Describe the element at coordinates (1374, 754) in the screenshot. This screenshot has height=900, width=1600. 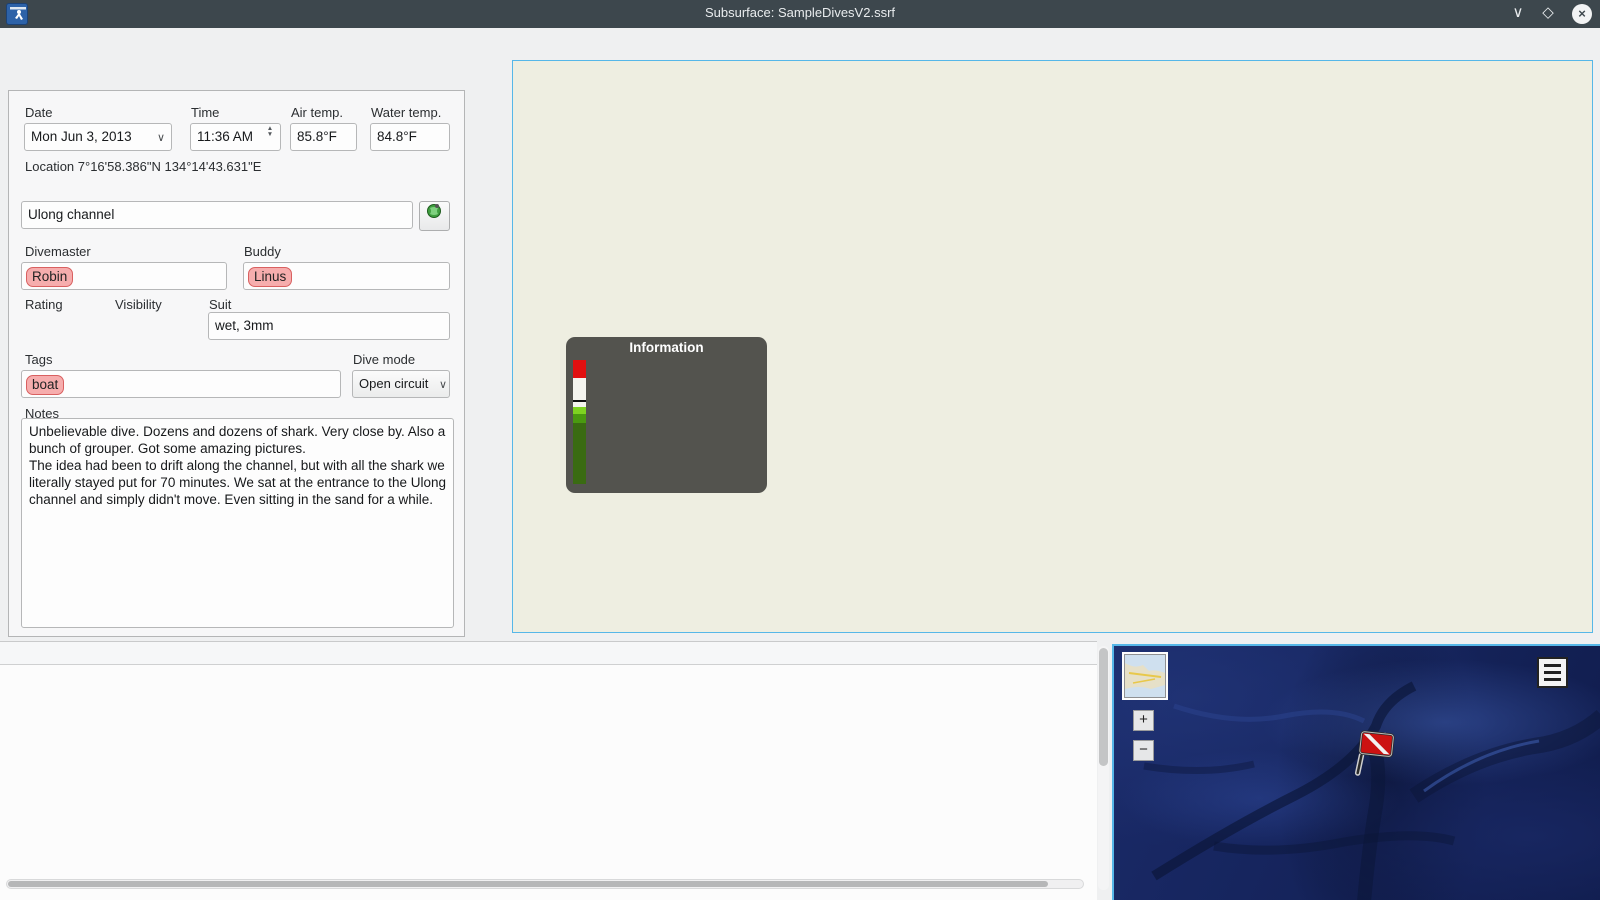
I see `dive-flag-marker` at that location.